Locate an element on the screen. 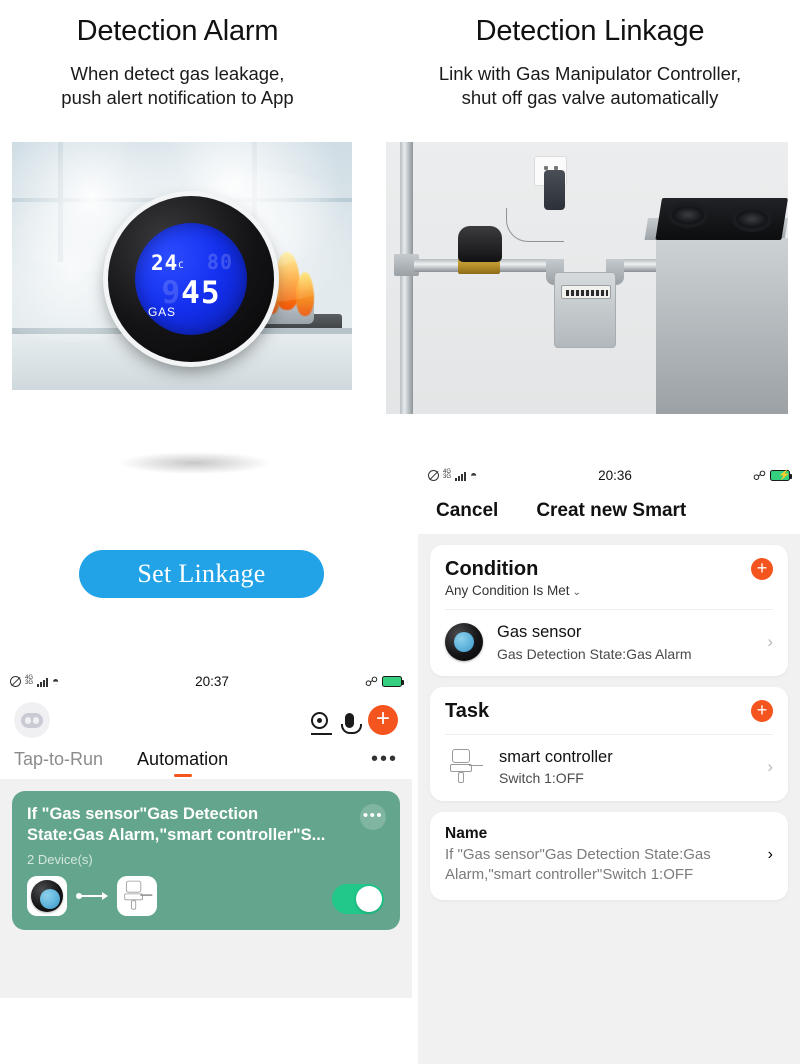 Image resolution: width=800 pixels, height=1064 pixels. gas-linkage-installation-photo is located at coordinates (587, 278).